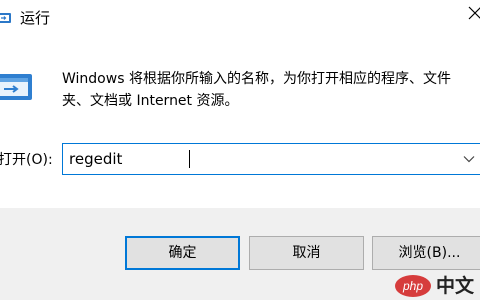  Describe the element at coordinates (182, 253) in the screenshot. I see `ok-button: 确定` at that location.